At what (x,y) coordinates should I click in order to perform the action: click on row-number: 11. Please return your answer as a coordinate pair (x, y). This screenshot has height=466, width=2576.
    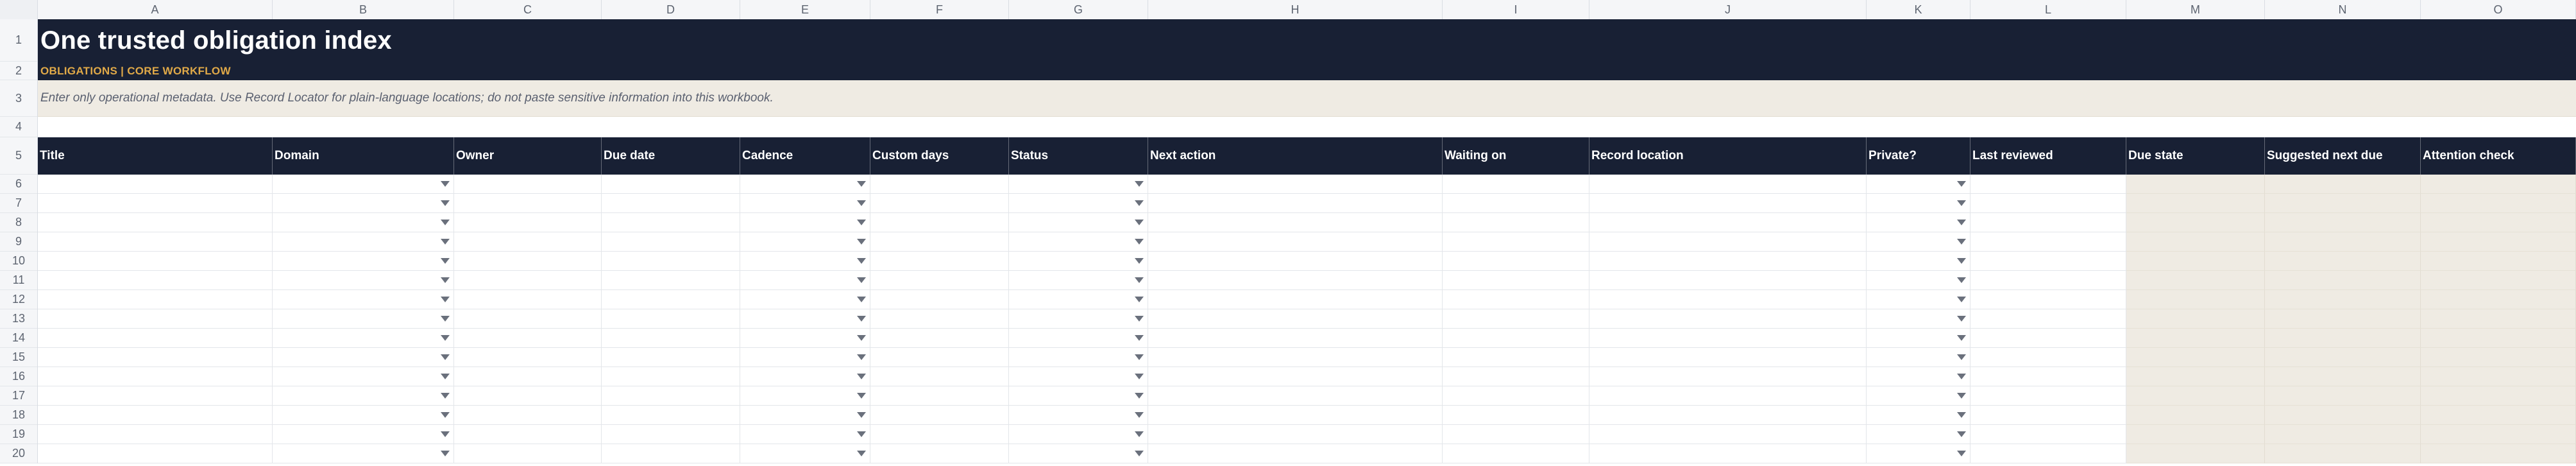
    Looking at the image, I should click on (18, 280).